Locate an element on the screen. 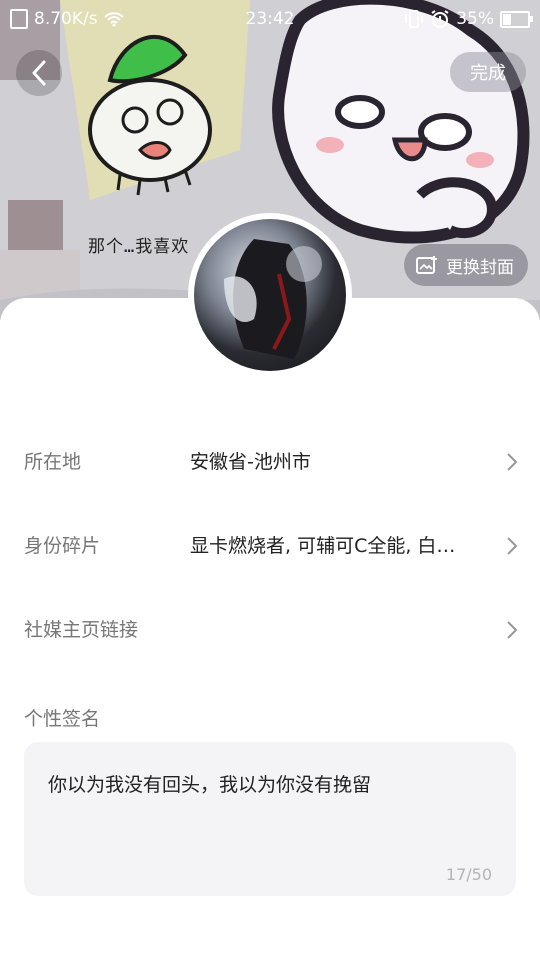  signature-input: 你以为我没有回头，我以为你没有挽留 17/50 is located at coordinates (270, 819).